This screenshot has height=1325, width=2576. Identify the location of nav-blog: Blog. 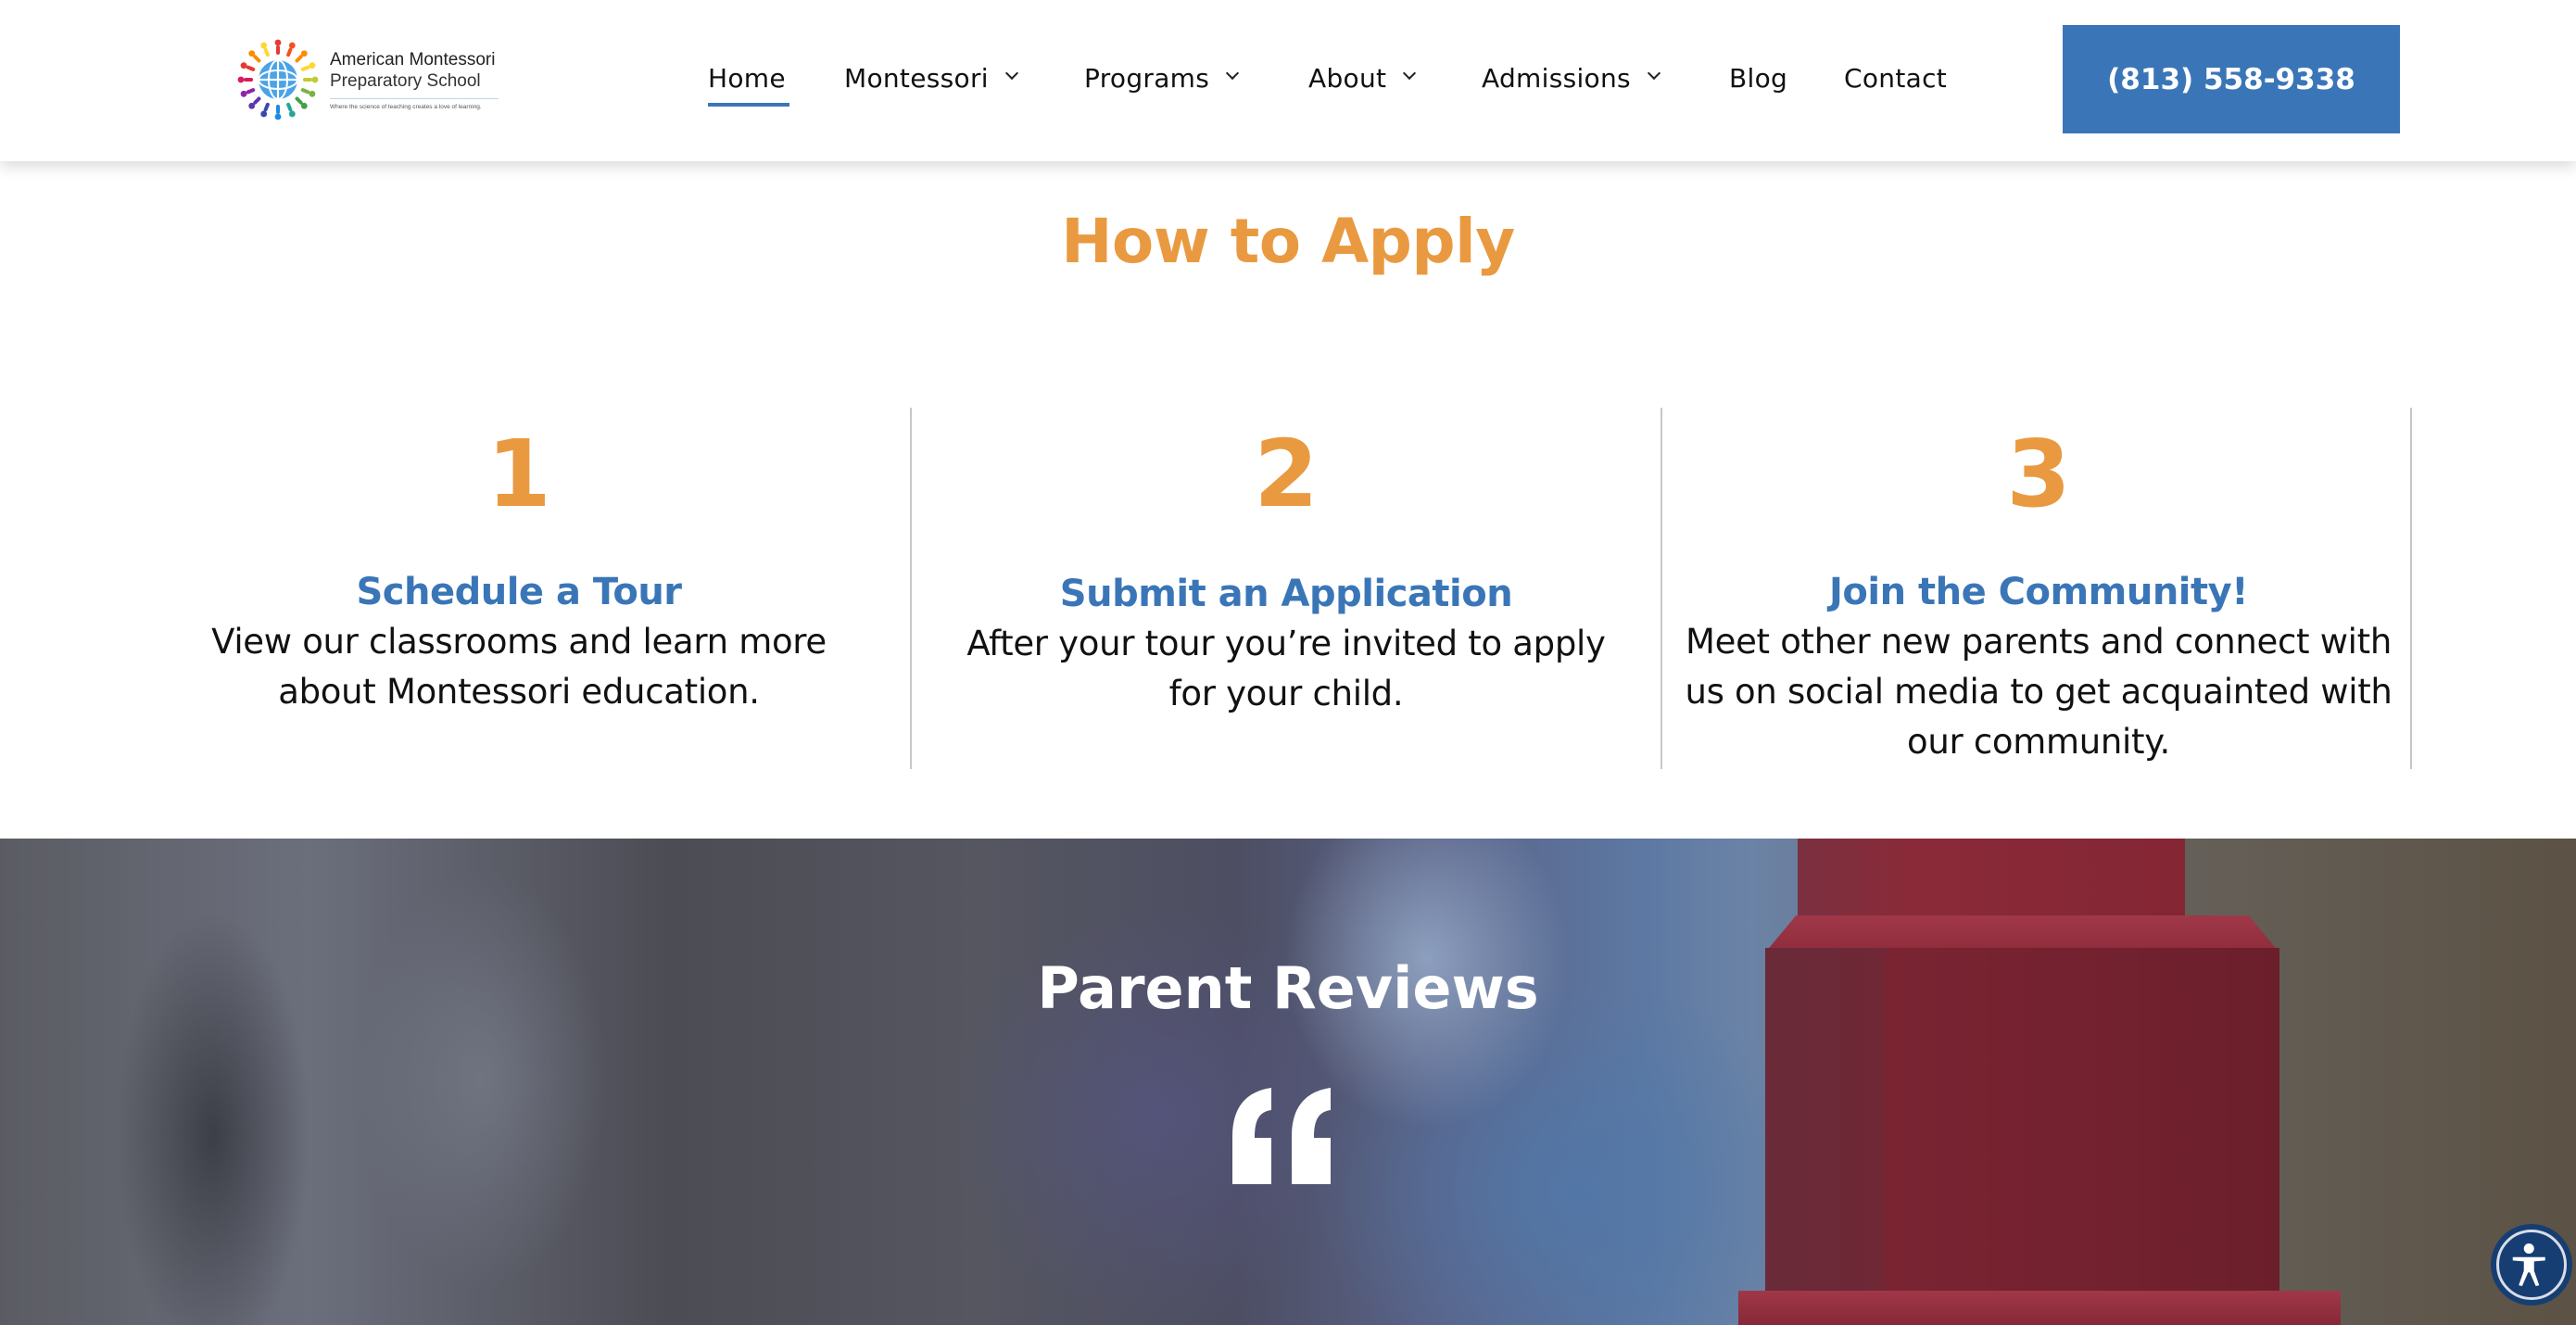
(1758, 77).